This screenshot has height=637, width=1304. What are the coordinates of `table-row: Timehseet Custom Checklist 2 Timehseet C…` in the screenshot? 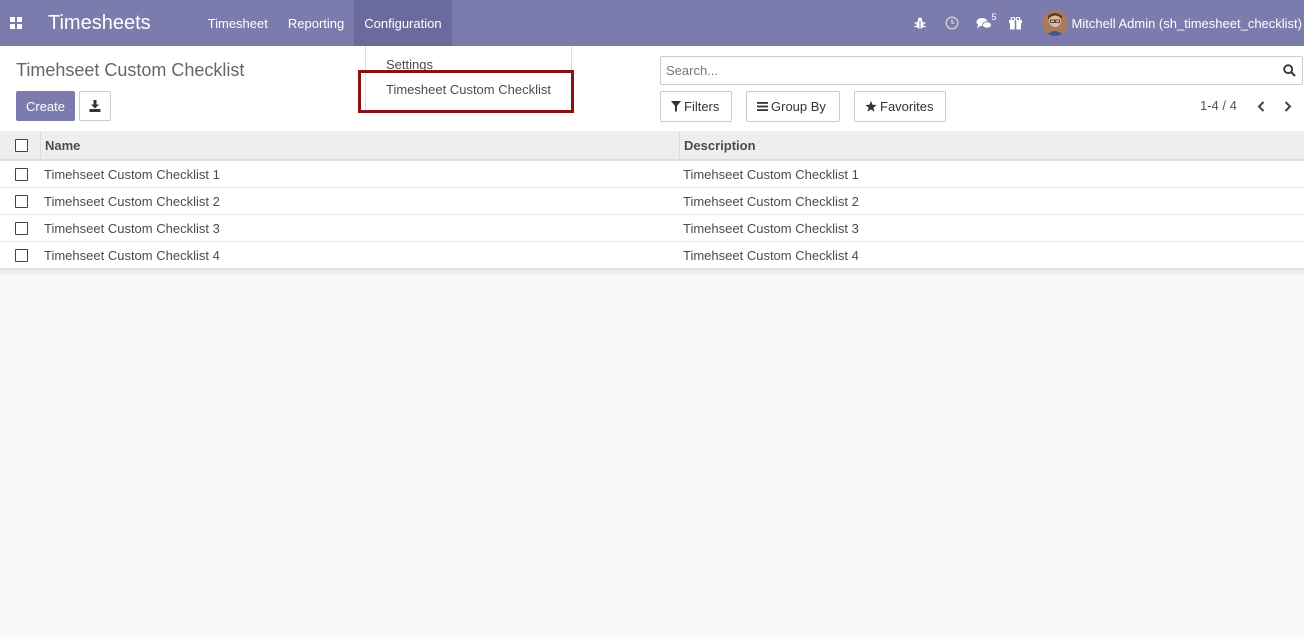 It's located at (652, 201).